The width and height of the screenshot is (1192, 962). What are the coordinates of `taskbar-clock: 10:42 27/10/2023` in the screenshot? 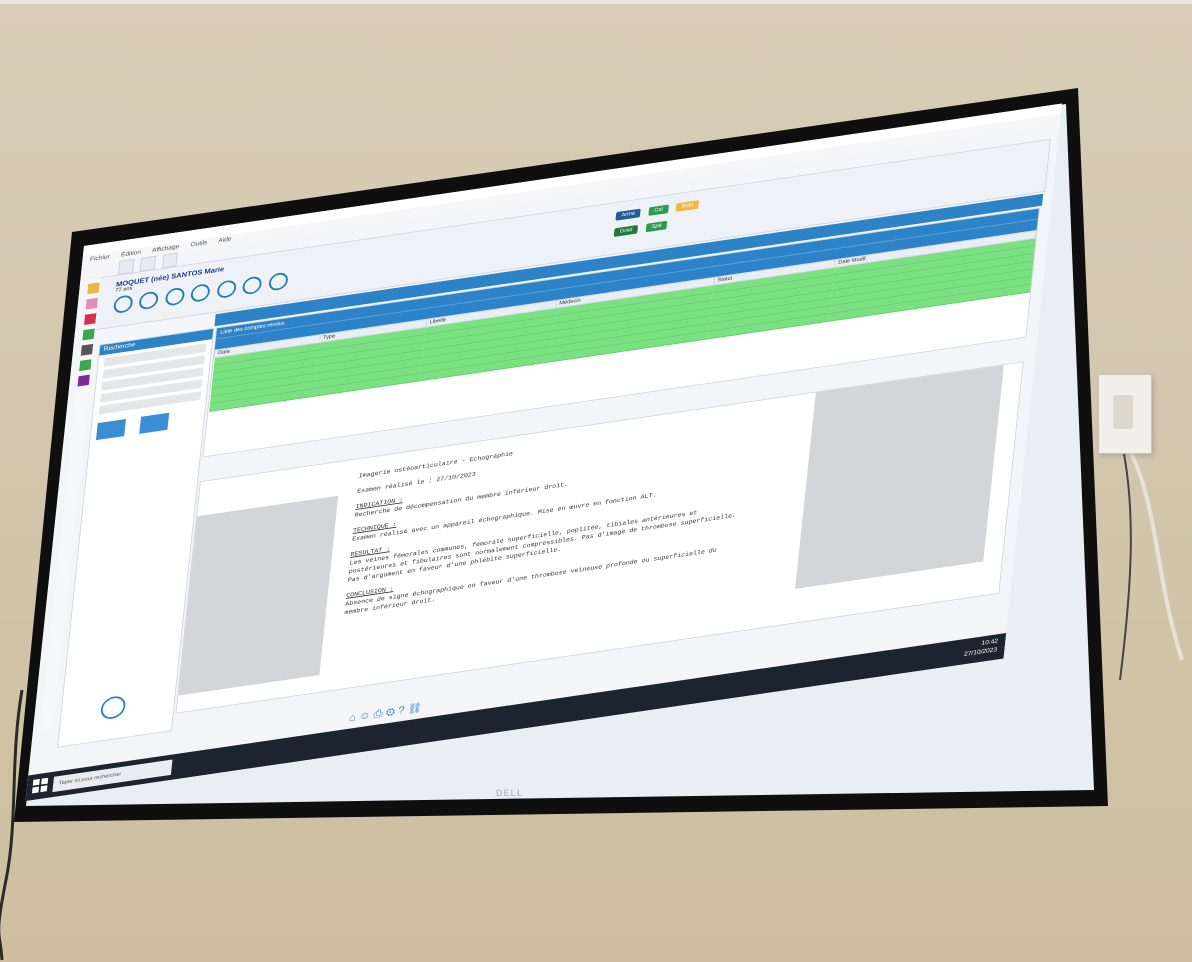 It's located at (981, 649).